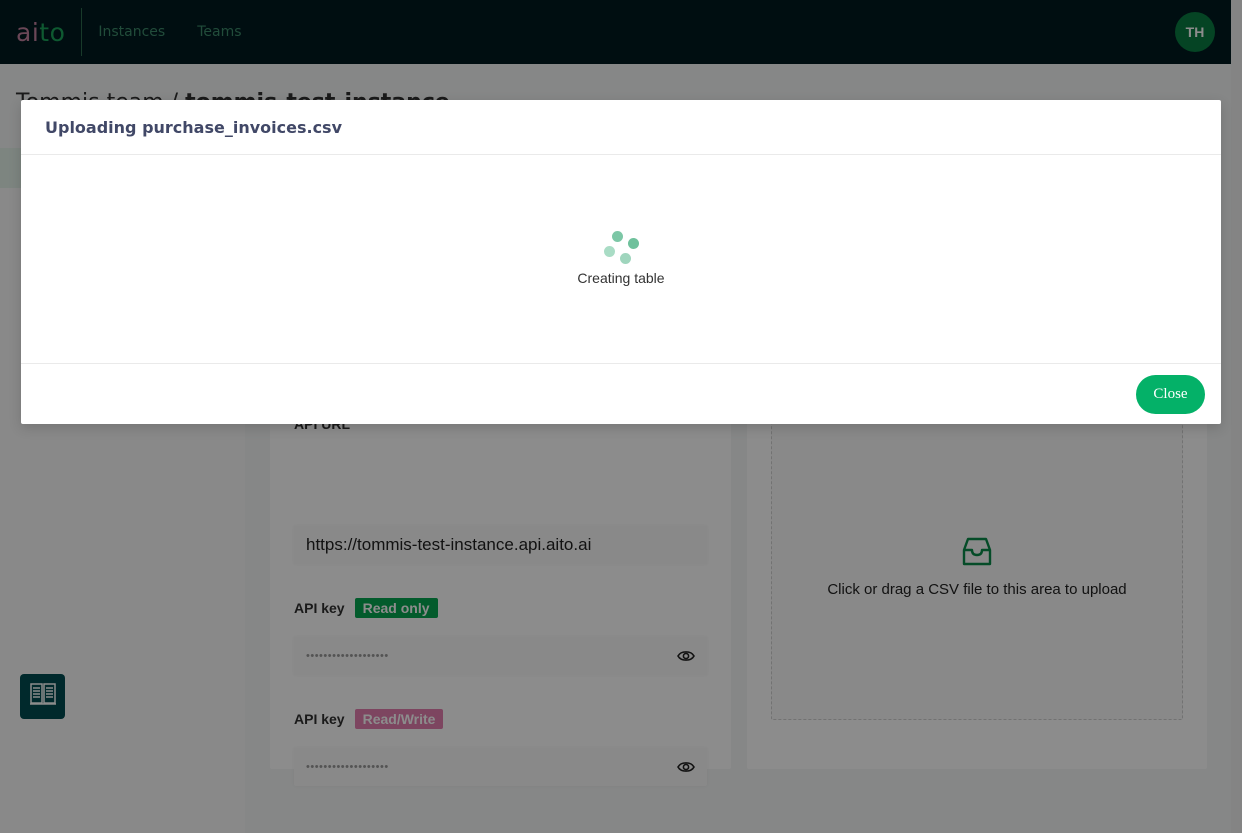 This screenshot has height=833, width=1242. Describe the element at coordinates (621, 393) in the screenshot. I see `modal-footer: Close` at that location.